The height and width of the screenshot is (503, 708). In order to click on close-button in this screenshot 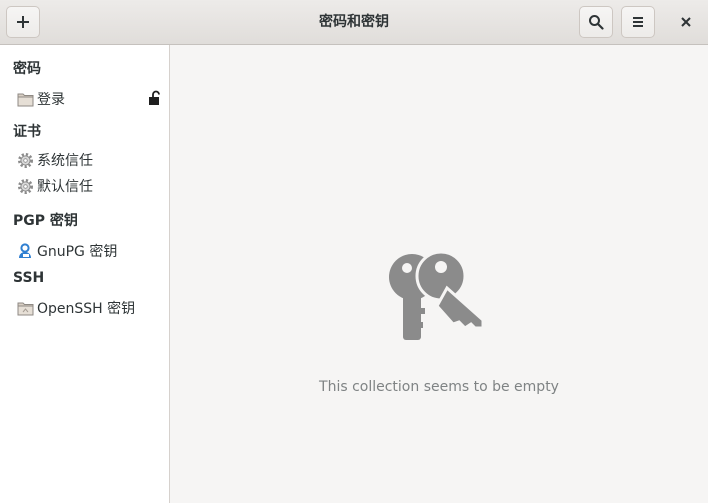, I will do `click(686, 22)`.